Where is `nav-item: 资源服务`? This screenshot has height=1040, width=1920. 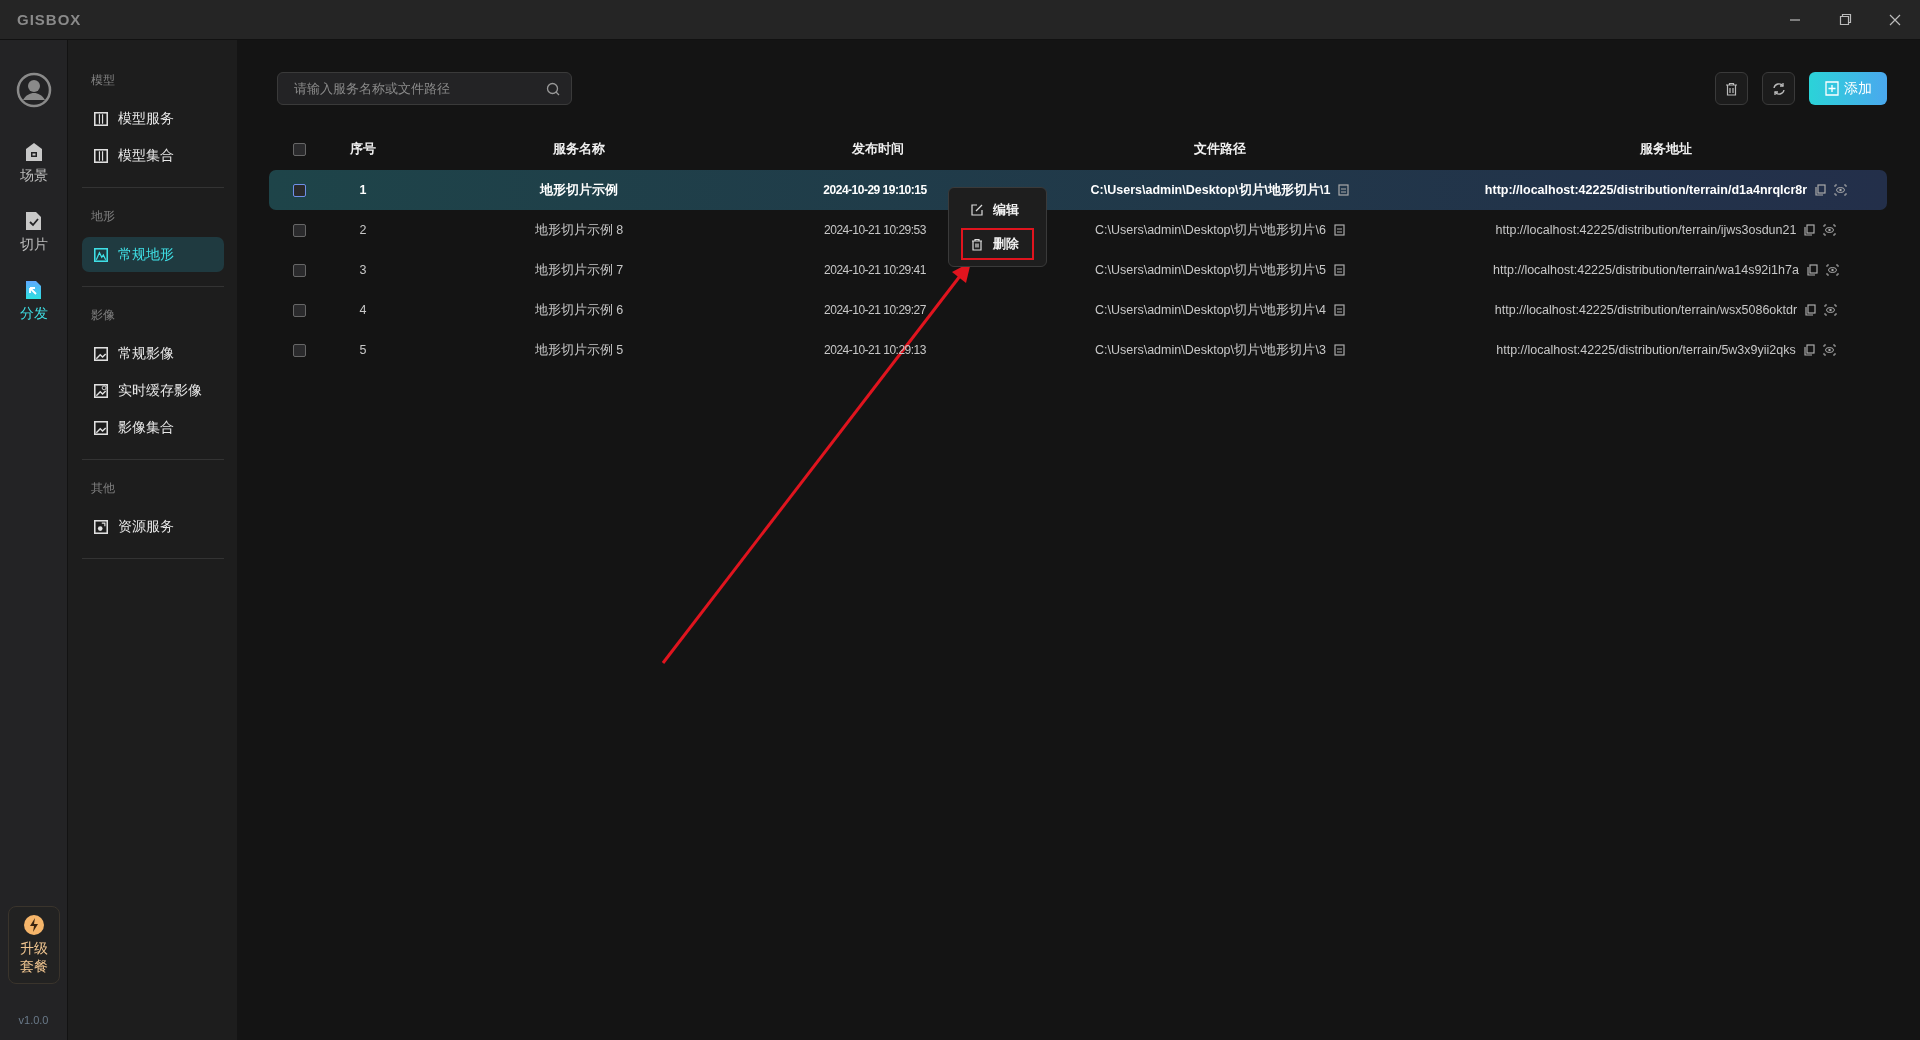 nav-item: 资源服务 is located at coordinates (153, 526).